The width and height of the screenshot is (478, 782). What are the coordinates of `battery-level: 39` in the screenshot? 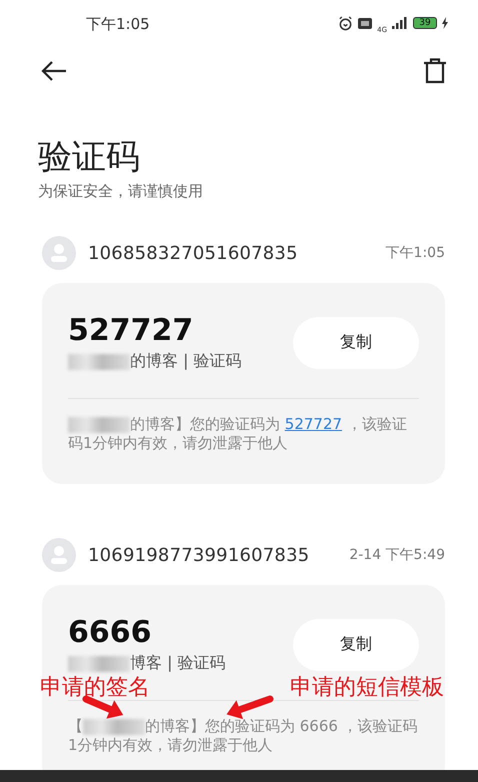 It's located at (425, 23).